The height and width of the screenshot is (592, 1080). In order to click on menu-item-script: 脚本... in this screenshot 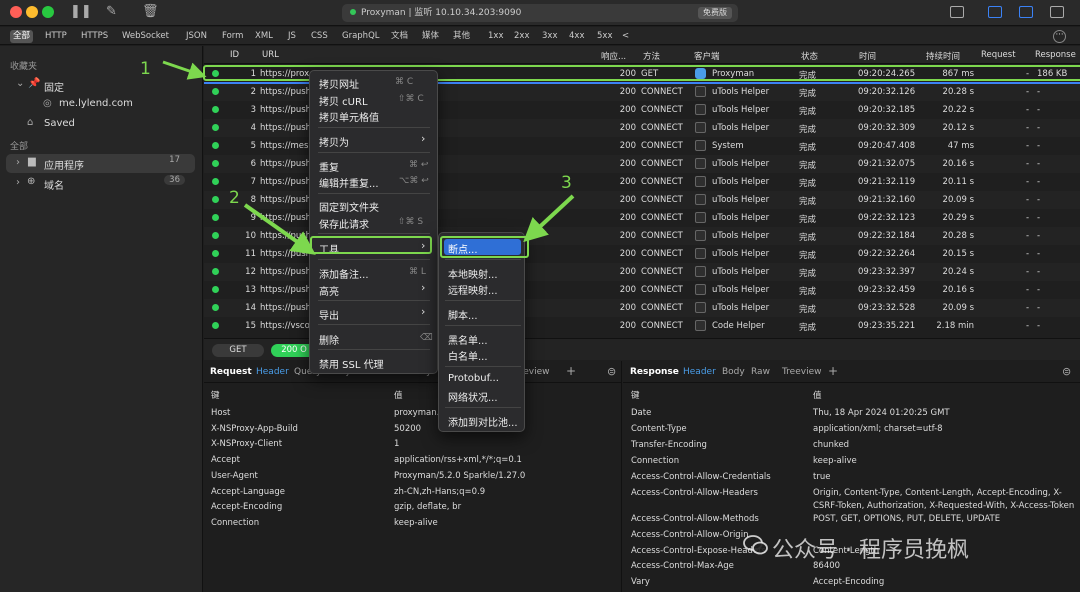, I will do `click(463, 314)`.